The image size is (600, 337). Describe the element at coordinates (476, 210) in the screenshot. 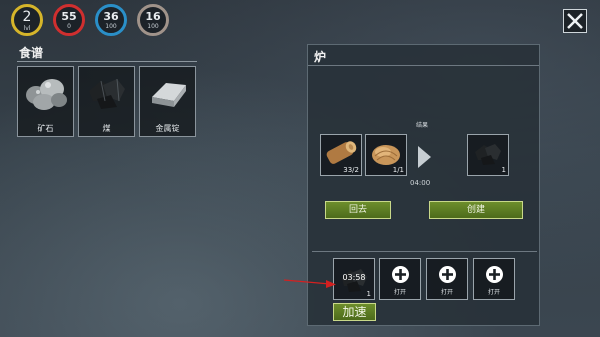

I see `create-button: 创建` at that location.